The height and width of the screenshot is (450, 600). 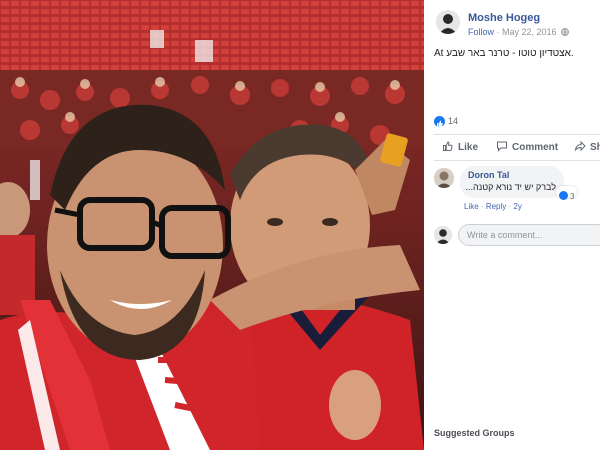 What do you see at coordinates (565, 32) in the screenshot?
I see `globe-icon` at bounding box center [565, 32].